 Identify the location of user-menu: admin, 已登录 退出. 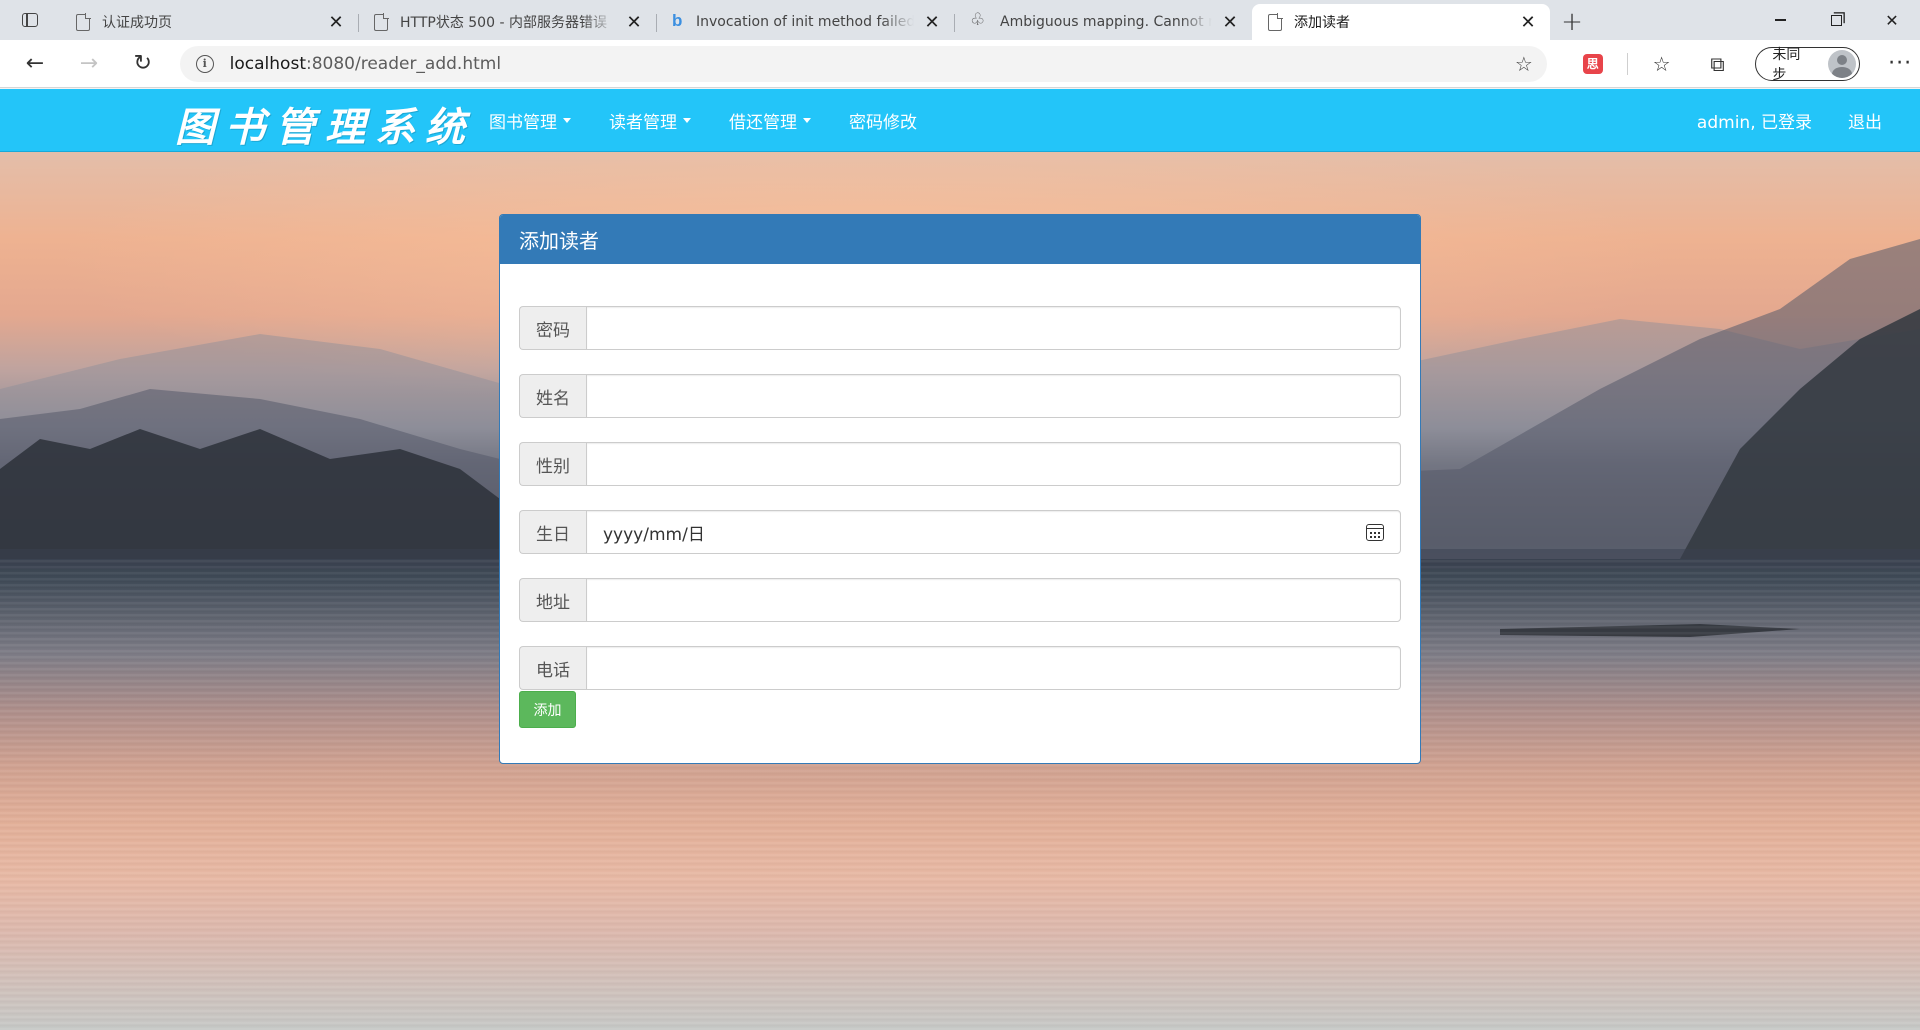
(1789, 120).